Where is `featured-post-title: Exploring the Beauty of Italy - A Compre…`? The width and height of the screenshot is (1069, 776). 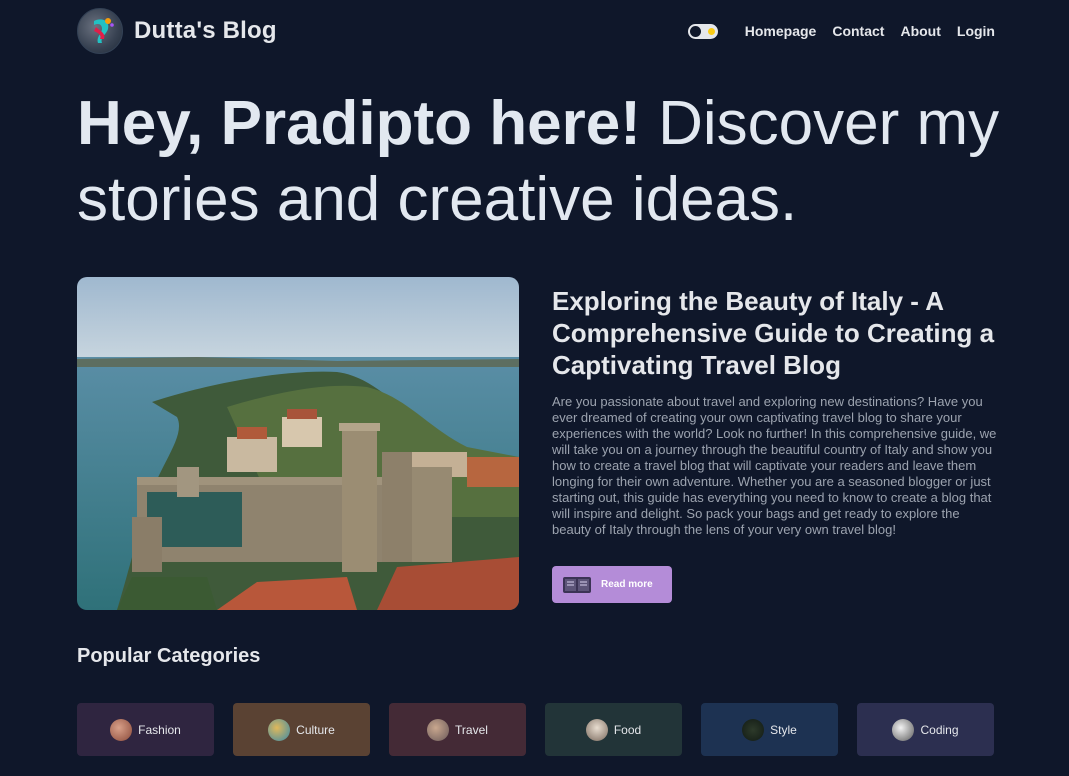
featured-post-title: Exploring the Beauty of Italy - A Compre… is located at coordinates (777, 333).